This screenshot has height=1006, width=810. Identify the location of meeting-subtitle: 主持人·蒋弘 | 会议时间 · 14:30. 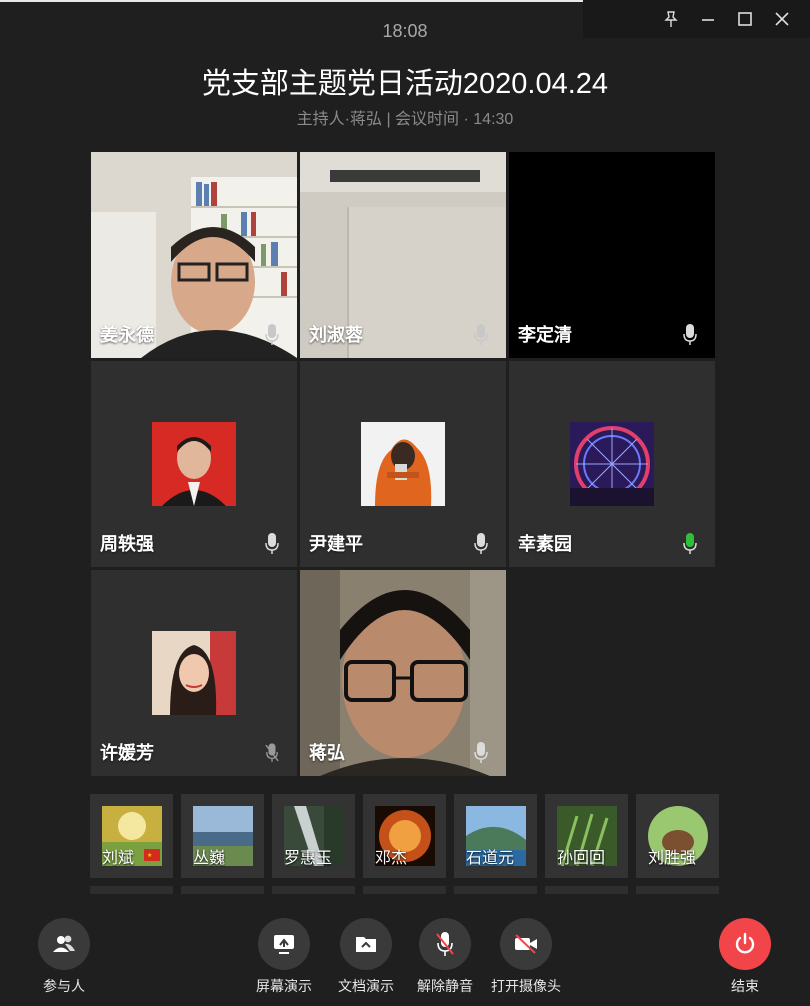
(405, 119).